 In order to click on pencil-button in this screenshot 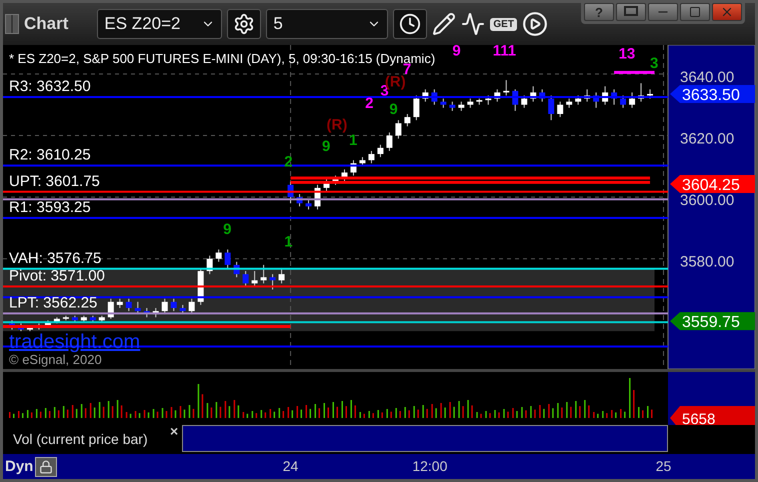, I will do `click(444, 24)`.